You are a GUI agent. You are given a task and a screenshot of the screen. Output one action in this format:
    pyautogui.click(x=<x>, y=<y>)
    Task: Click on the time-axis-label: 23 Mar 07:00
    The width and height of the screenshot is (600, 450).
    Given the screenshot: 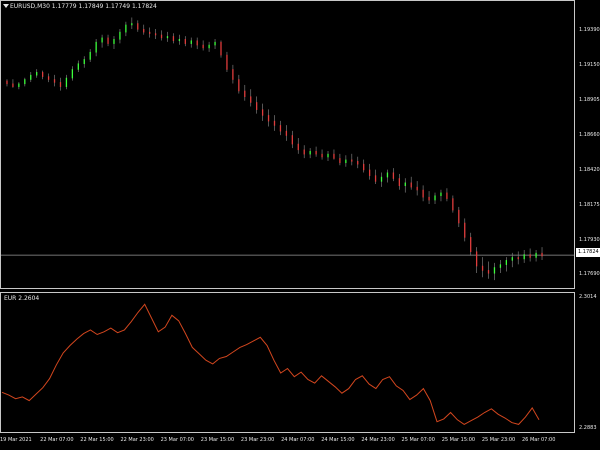 What is the action you would take?
    pyautogui.click(x=177, y=440)
    